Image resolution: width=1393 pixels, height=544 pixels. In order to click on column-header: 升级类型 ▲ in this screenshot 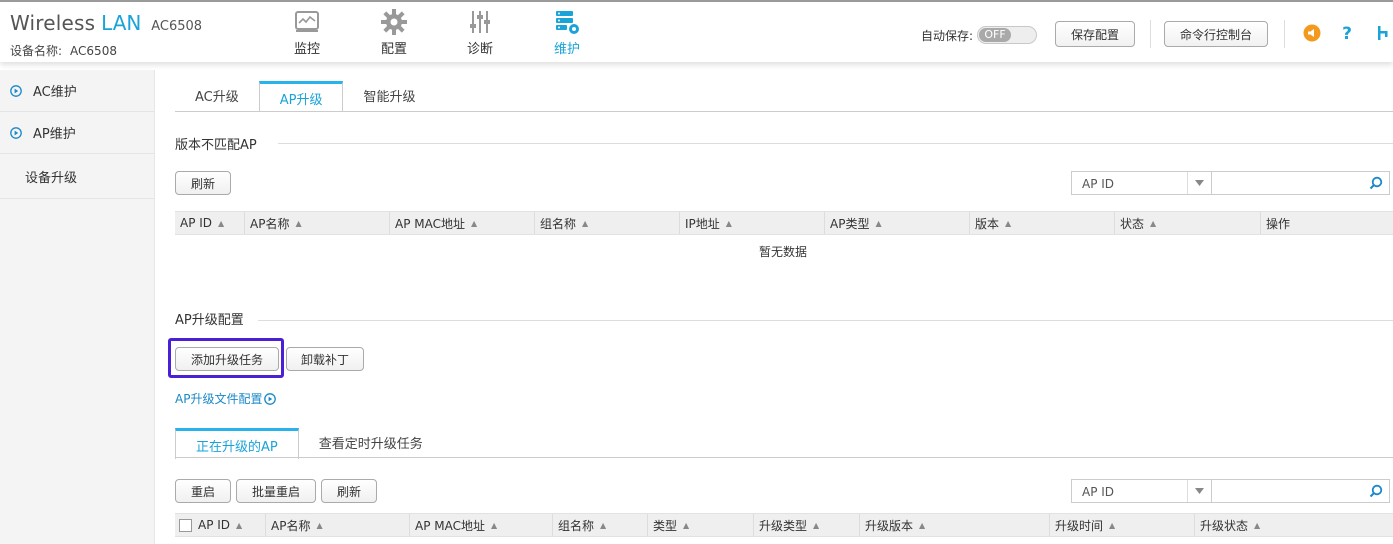, I will do `click(807, 525)`.